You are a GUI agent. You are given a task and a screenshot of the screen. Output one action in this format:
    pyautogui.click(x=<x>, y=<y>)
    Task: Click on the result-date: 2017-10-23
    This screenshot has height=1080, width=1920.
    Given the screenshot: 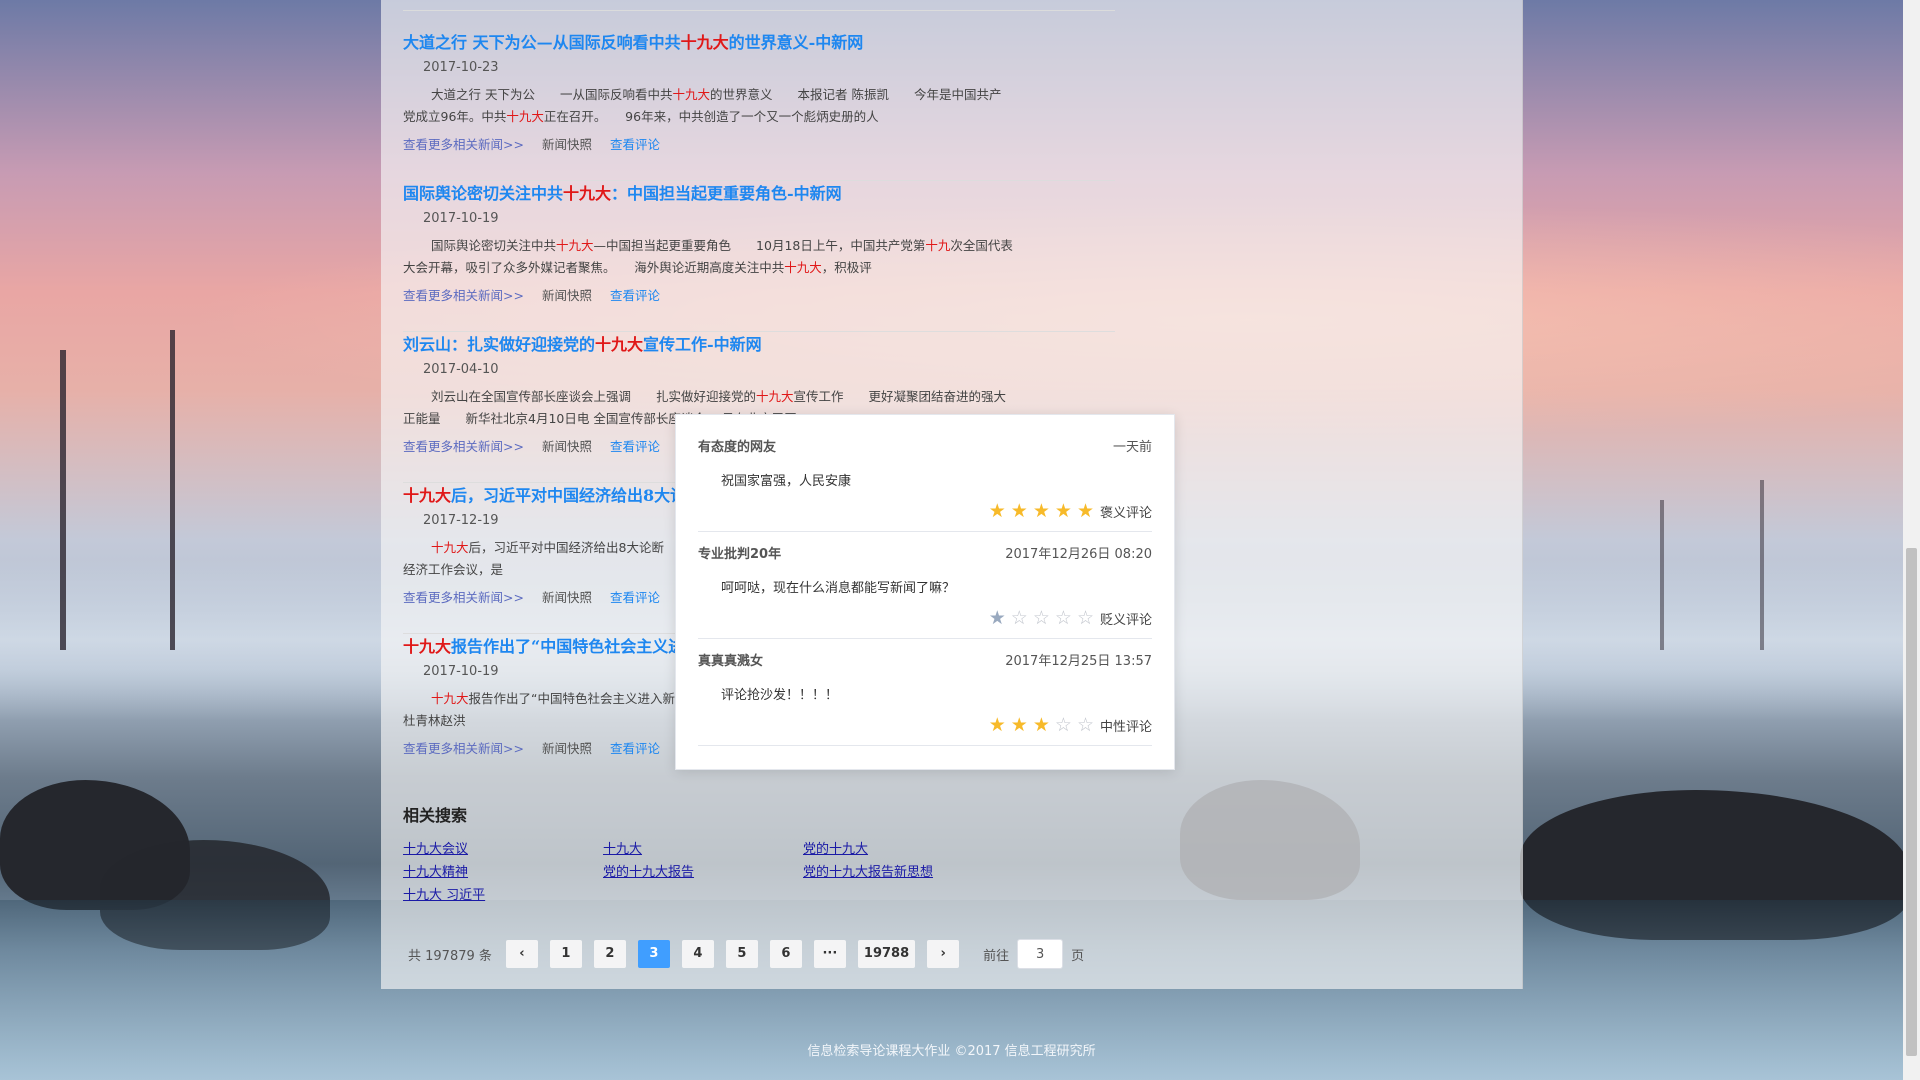 What is the action you would take?
    pyautogui.click(x=461, y=67)
    